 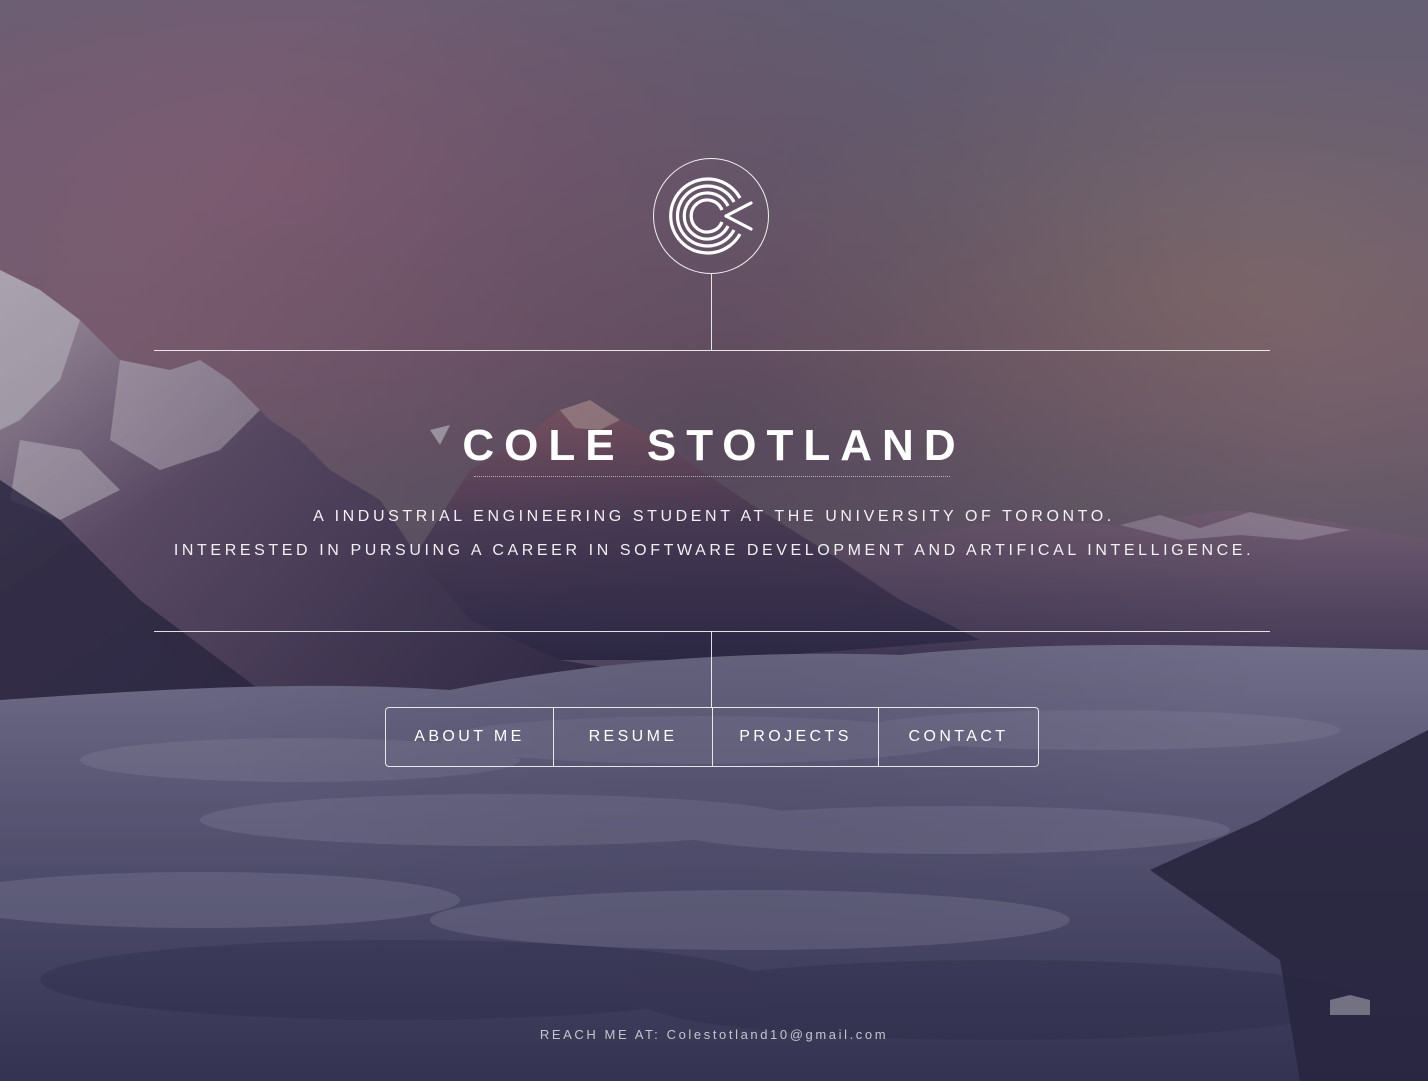 I want to click on title-underline, so click(x=712, y=476).